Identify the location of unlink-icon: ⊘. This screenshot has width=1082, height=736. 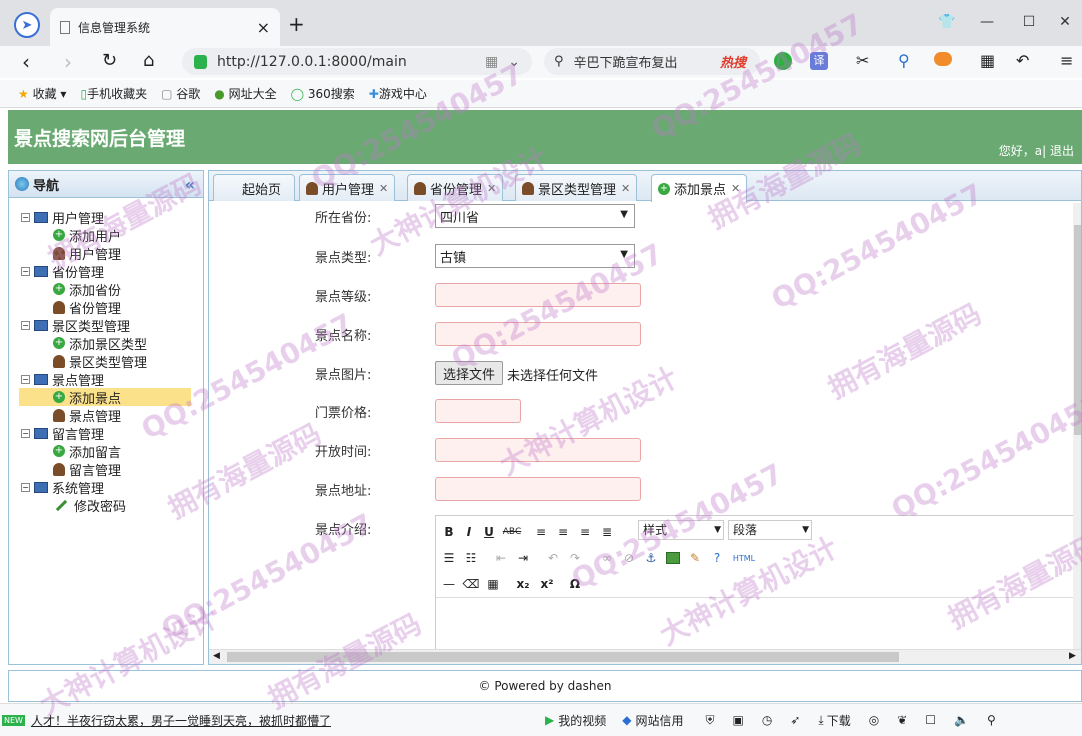
(629, 558).